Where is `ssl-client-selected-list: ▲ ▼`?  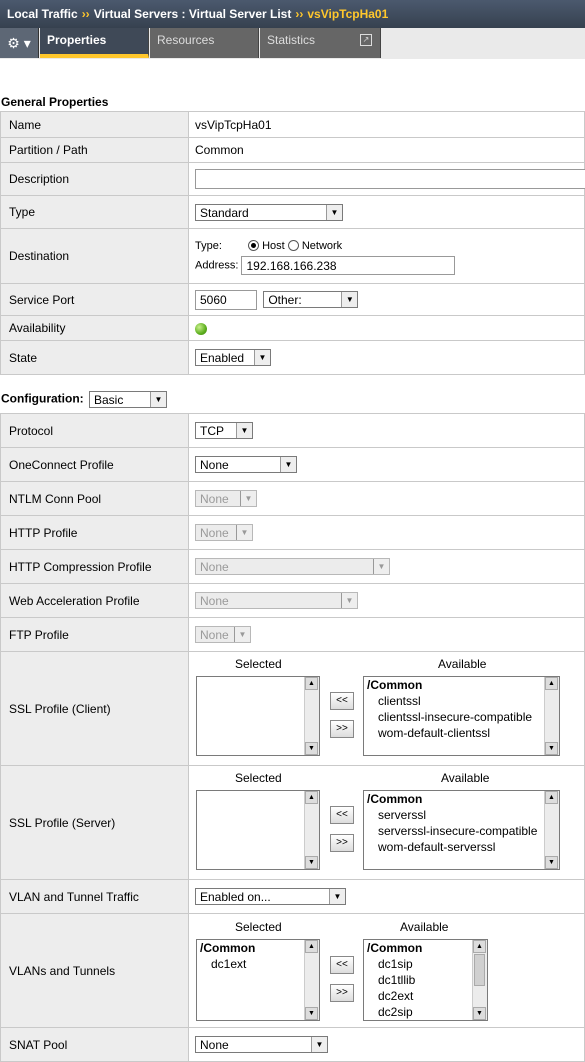 ssl-client-selected-list: ▲ ▼ is located at coordinates (258, 716).